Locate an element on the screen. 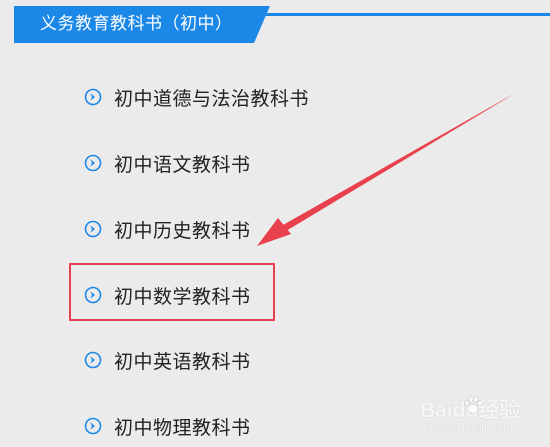 Image resolution: width=550 pixels, height=447 pixels. watermark-url: jingyan.baidu.com is located at coordinates (468, 427).